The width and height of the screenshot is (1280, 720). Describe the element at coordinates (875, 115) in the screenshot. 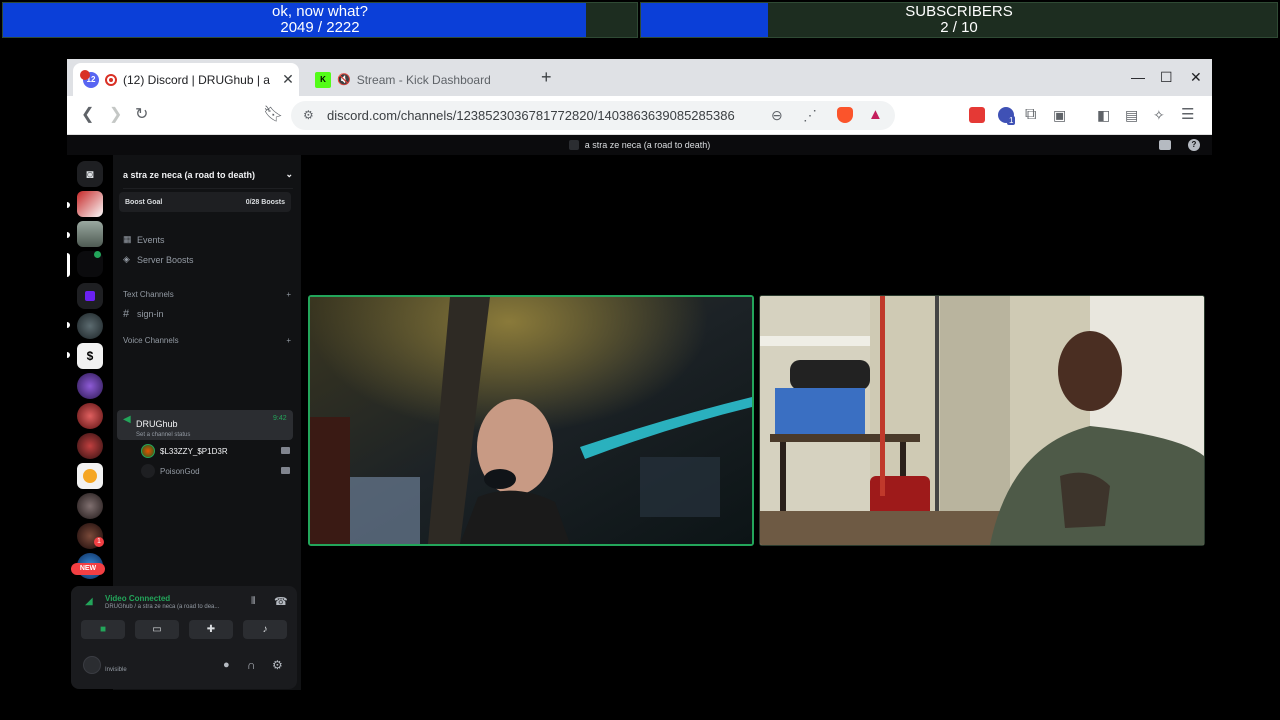

I see `brave-rewards-icon: ▲` at that location.